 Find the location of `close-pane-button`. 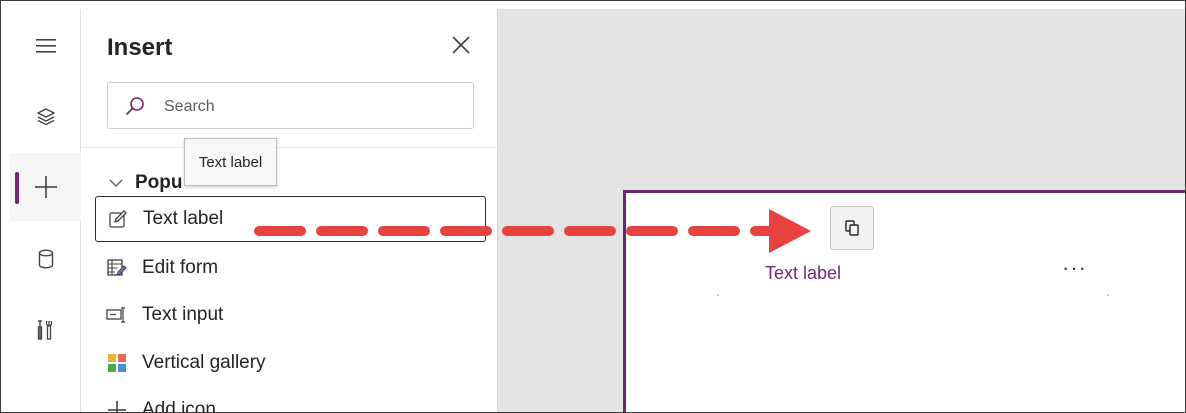

close-pane-button is located at coordinates (461, 45).